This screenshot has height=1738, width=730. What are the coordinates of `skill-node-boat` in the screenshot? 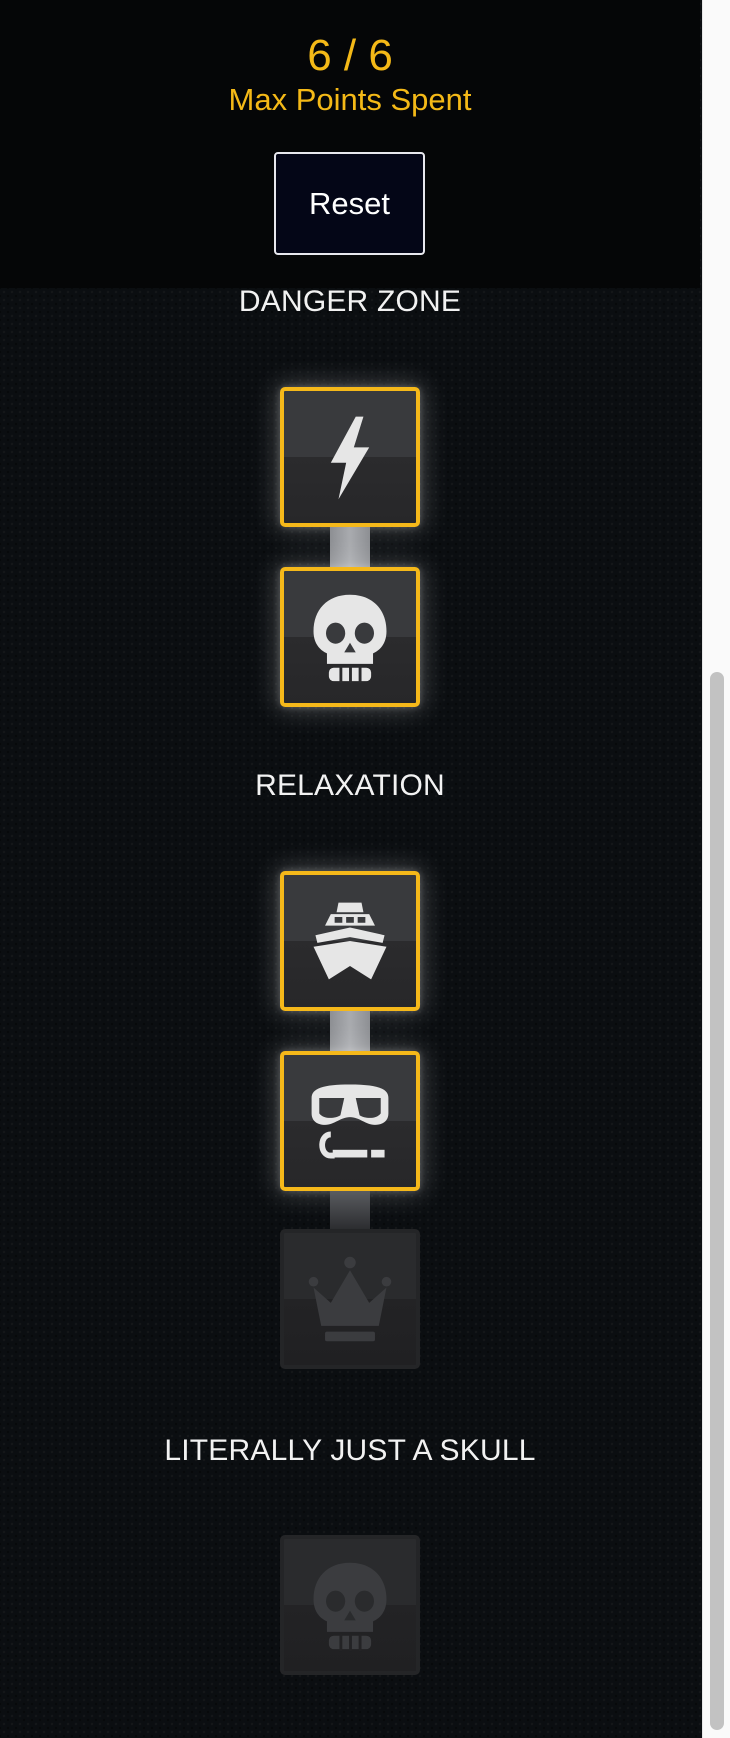 It's located at (350, 941).